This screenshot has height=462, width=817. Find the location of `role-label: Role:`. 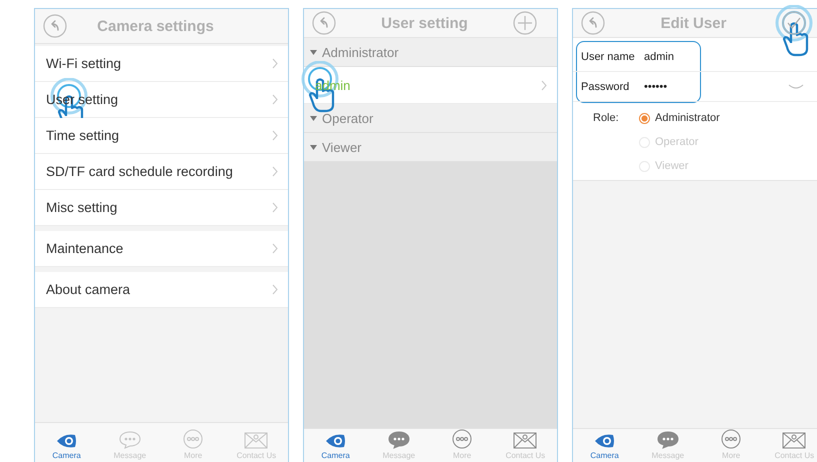

role-label: Role: is located at coordinates (606, 118).